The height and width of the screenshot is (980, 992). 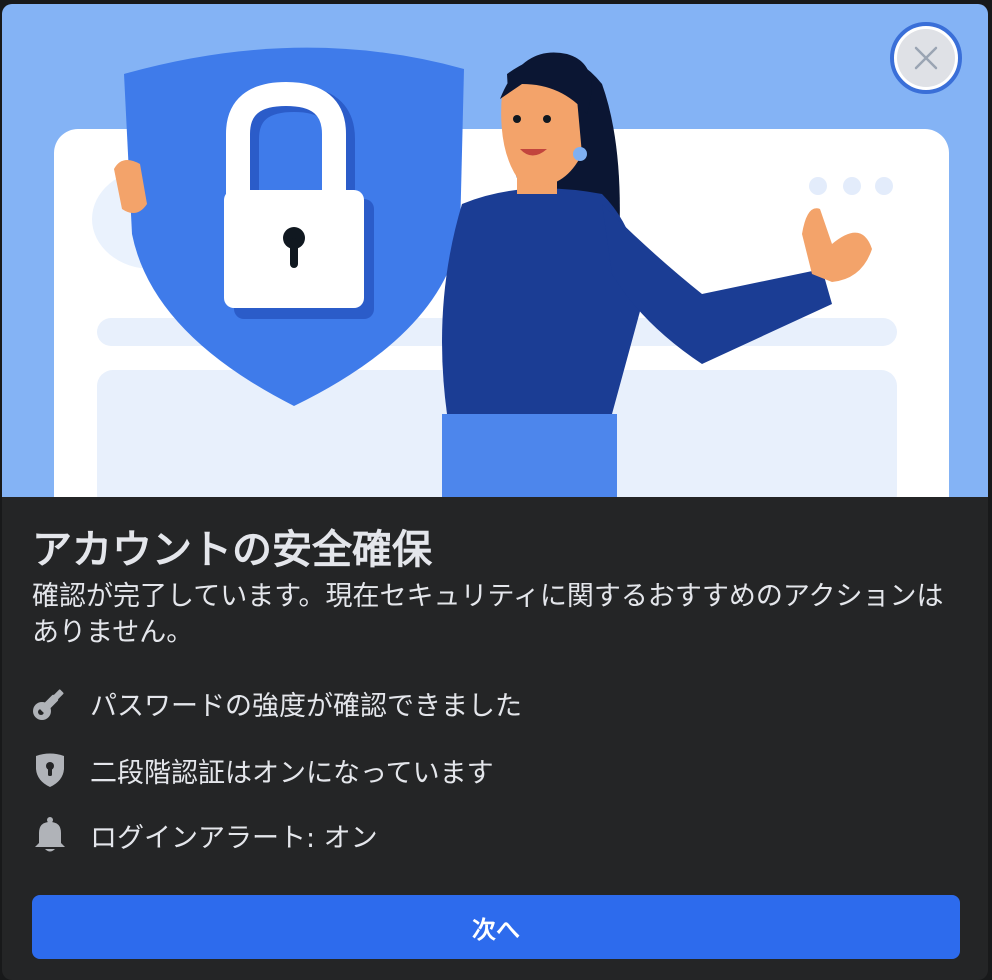 I want to click on status-label-password: パスワードの強度が確認できました, so click(x=306, y=706).